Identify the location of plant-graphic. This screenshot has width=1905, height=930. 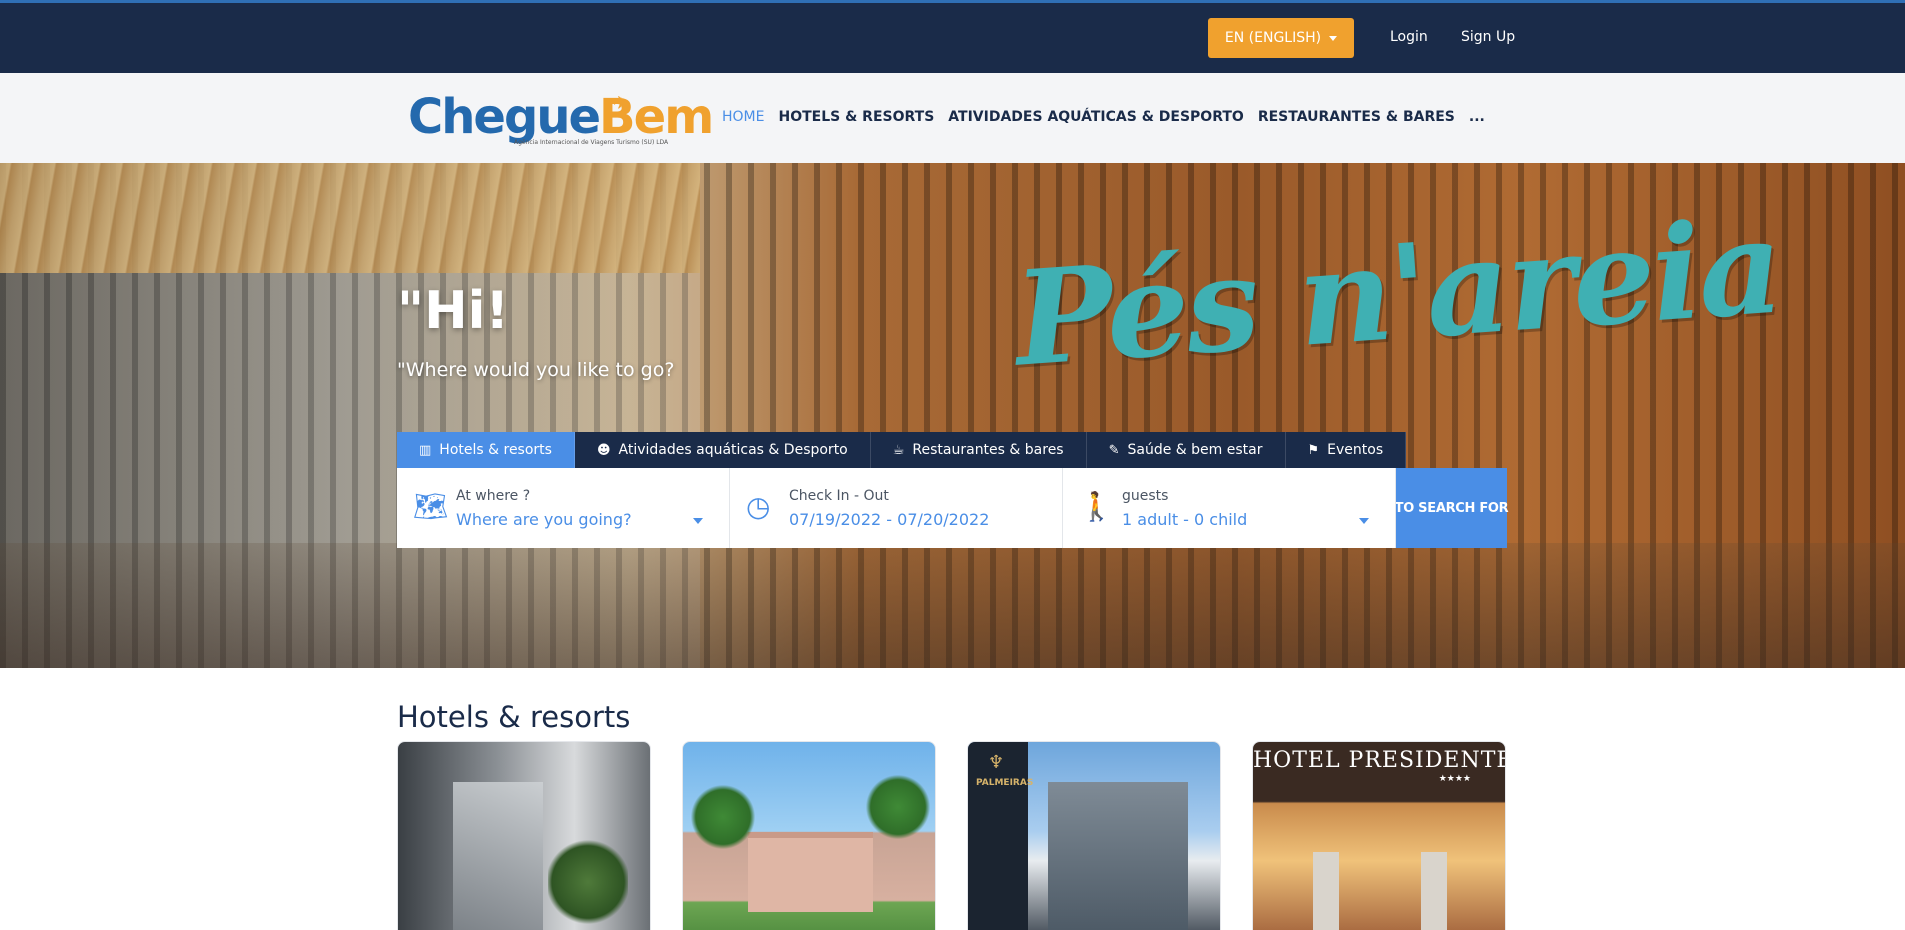
(588, 882).